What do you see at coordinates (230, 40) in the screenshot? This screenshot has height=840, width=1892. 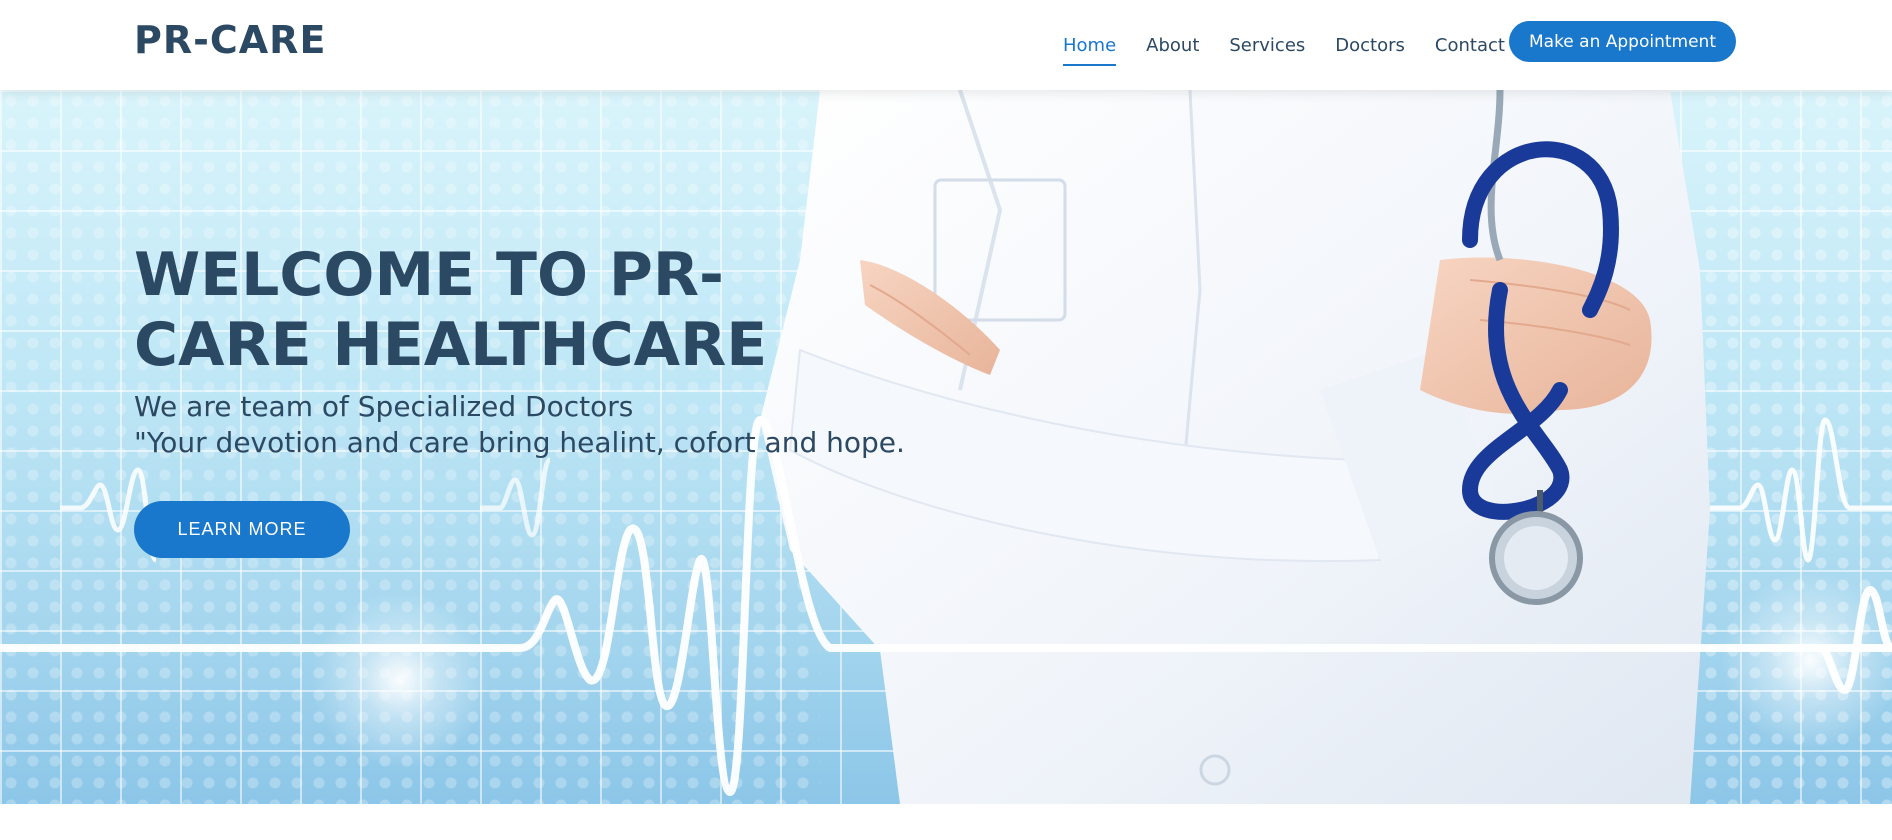 I see `site-logo: PR-CARE` at bounding box center [230, 40].